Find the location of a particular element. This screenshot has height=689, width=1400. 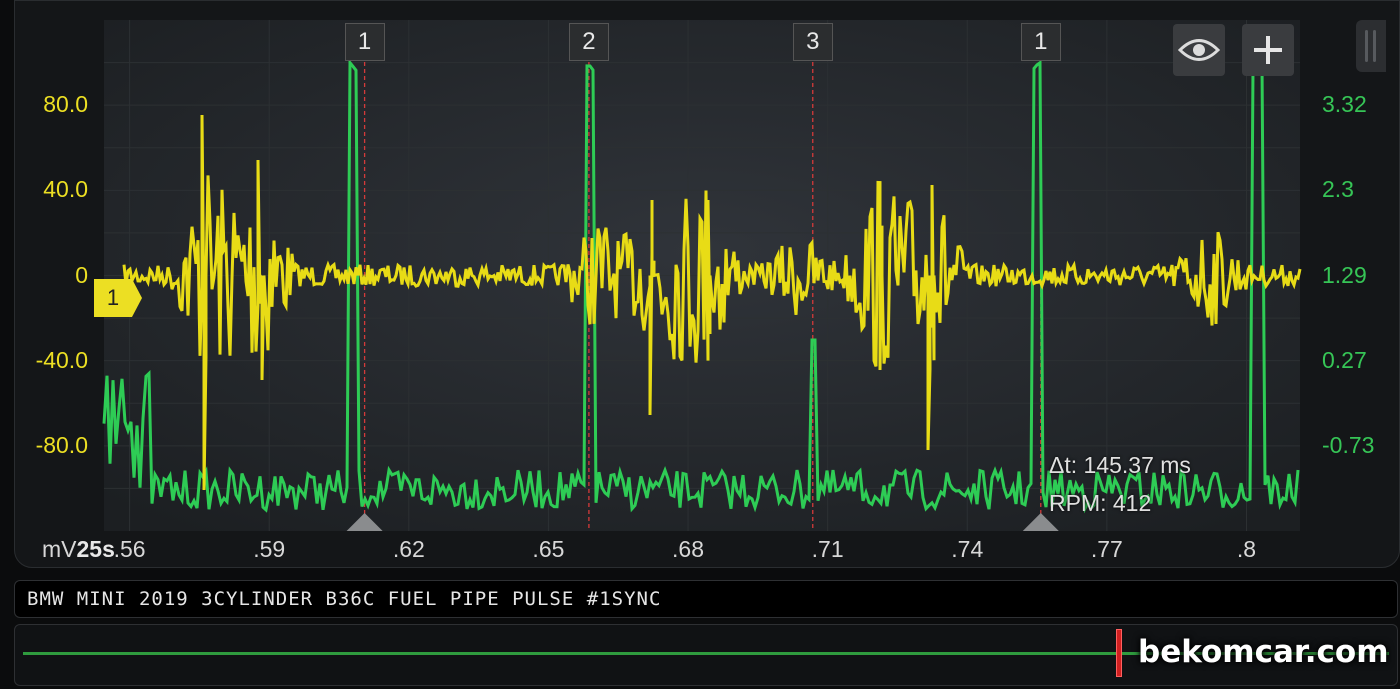

rpm-value: RPM: 412 is located at coordinates (1100, 503).